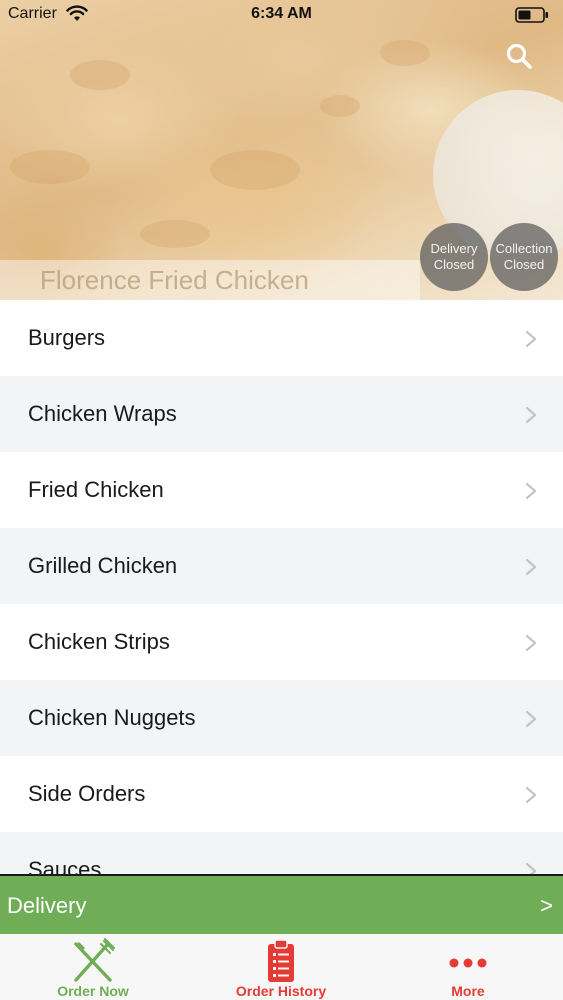 This screenshot has height=1000, width=563. Describe the element at coordinates (281, 991) in the screenshot. I see `tab-order-history-label: Order History` at that location.